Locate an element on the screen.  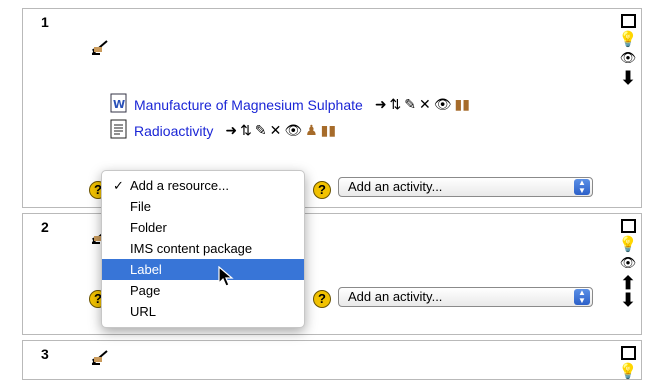
assign-roles-icon: ♟ is located at coordinates (311, 130).